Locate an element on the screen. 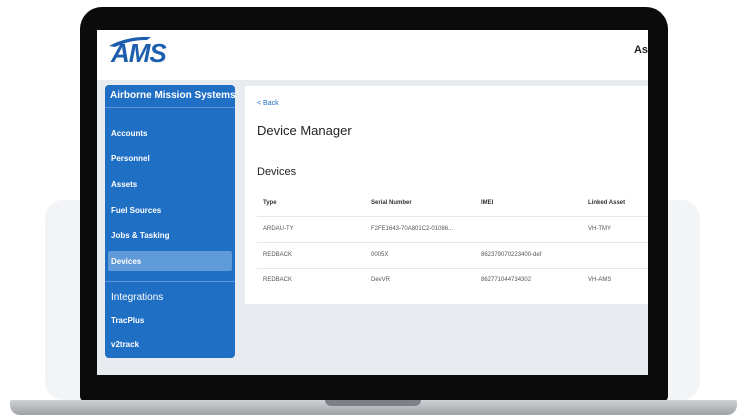 This screenshot has width=745, height=417. sidebar-item-devices: Devices is located at coordinates (126, 261).